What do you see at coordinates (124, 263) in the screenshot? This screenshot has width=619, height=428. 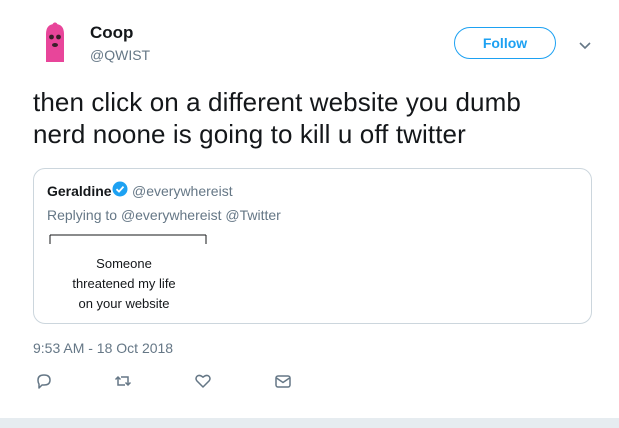 I see `quoted-text-line: Someone` at bounding box center [124, 263].